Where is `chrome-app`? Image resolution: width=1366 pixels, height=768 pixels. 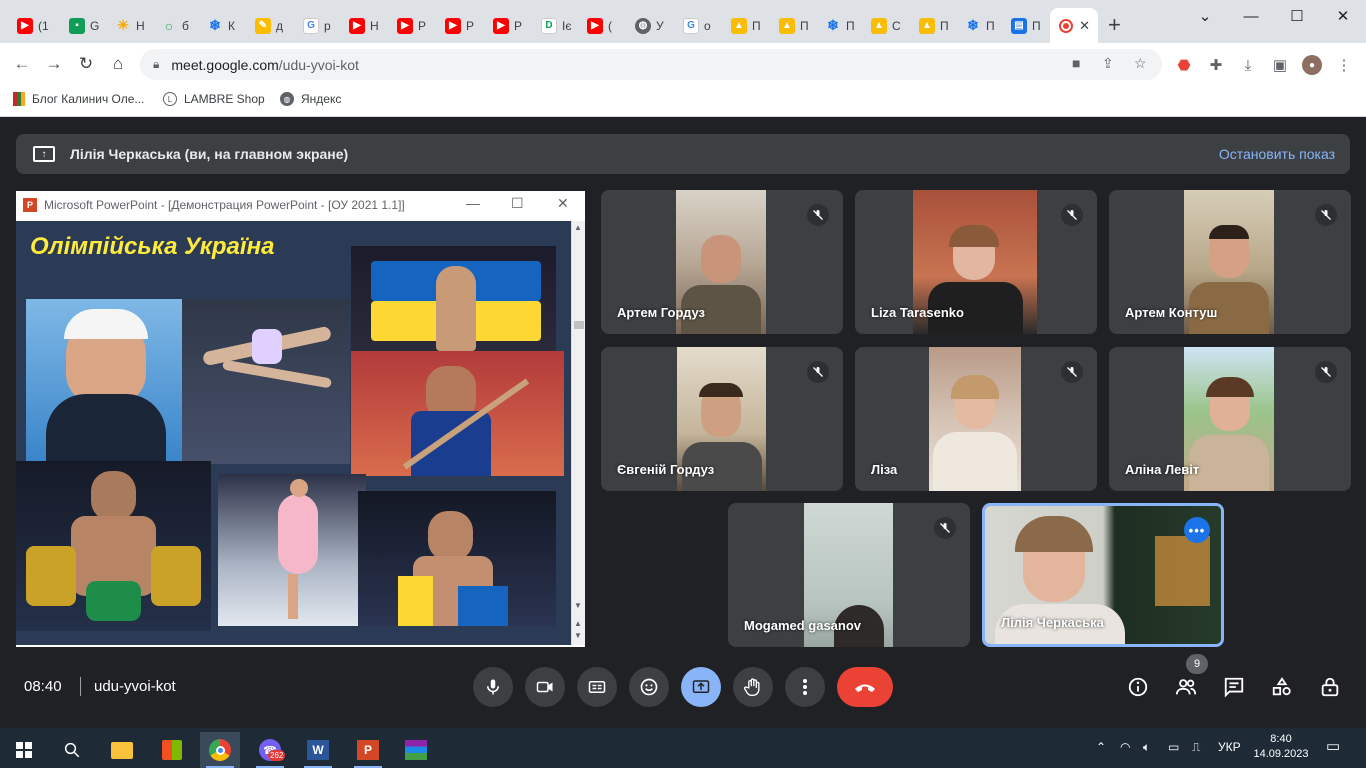
chrome-app is located at coordinates (220, 750).